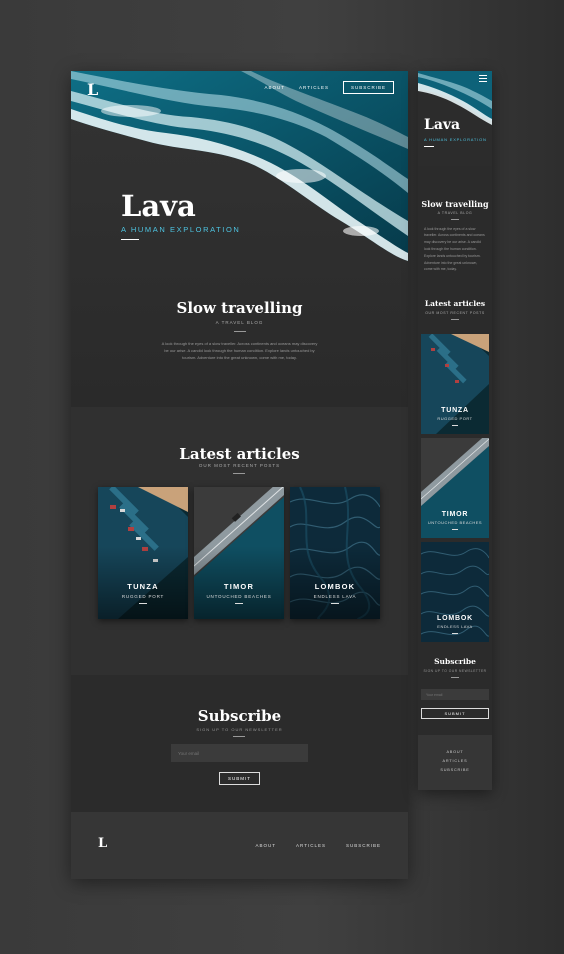  What do you see at coordinates (483, 79) in the screenshot?
I see `hamburger-menu-icon` at bounding box center [483, 79].